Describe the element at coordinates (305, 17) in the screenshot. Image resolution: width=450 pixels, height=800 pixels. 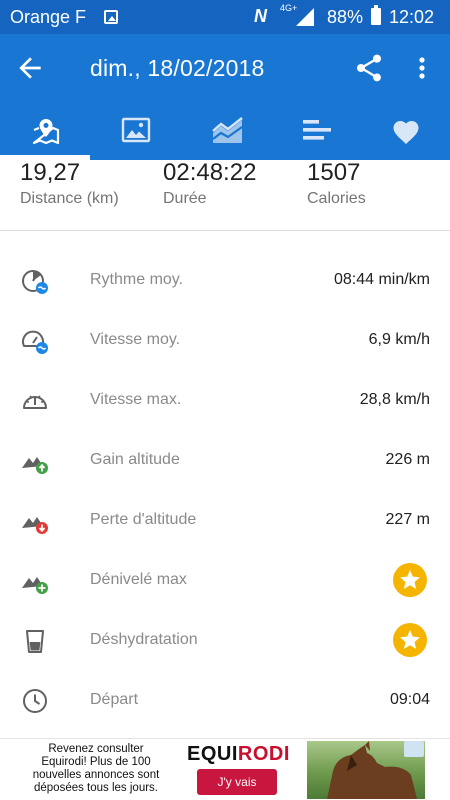
I see `signal-icon` at that location.